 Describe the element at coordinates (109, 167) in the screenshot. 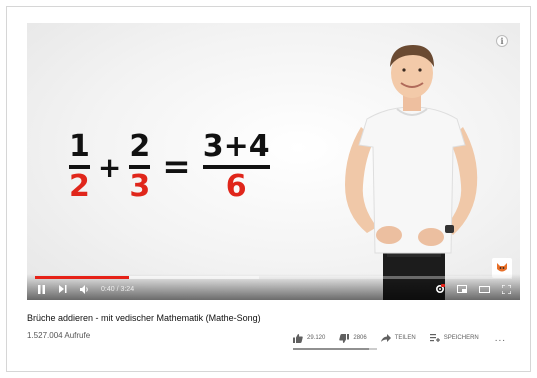

I see `plus-sign: +` at that location.